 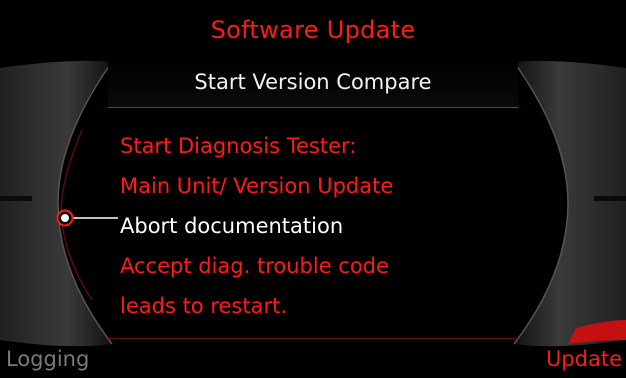 What do you see at coordinates (320, 146) in the screenshot?
I see `menu-item: Start Diagnosis Tester:` at bounding box center [320, 146].